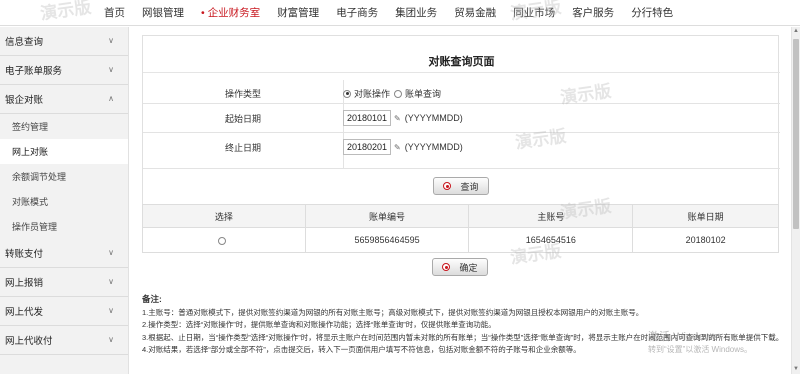  Describe the element at coordinates (468, 267) in the screenshot. I see `confirm-button-label: 确定` at that location.